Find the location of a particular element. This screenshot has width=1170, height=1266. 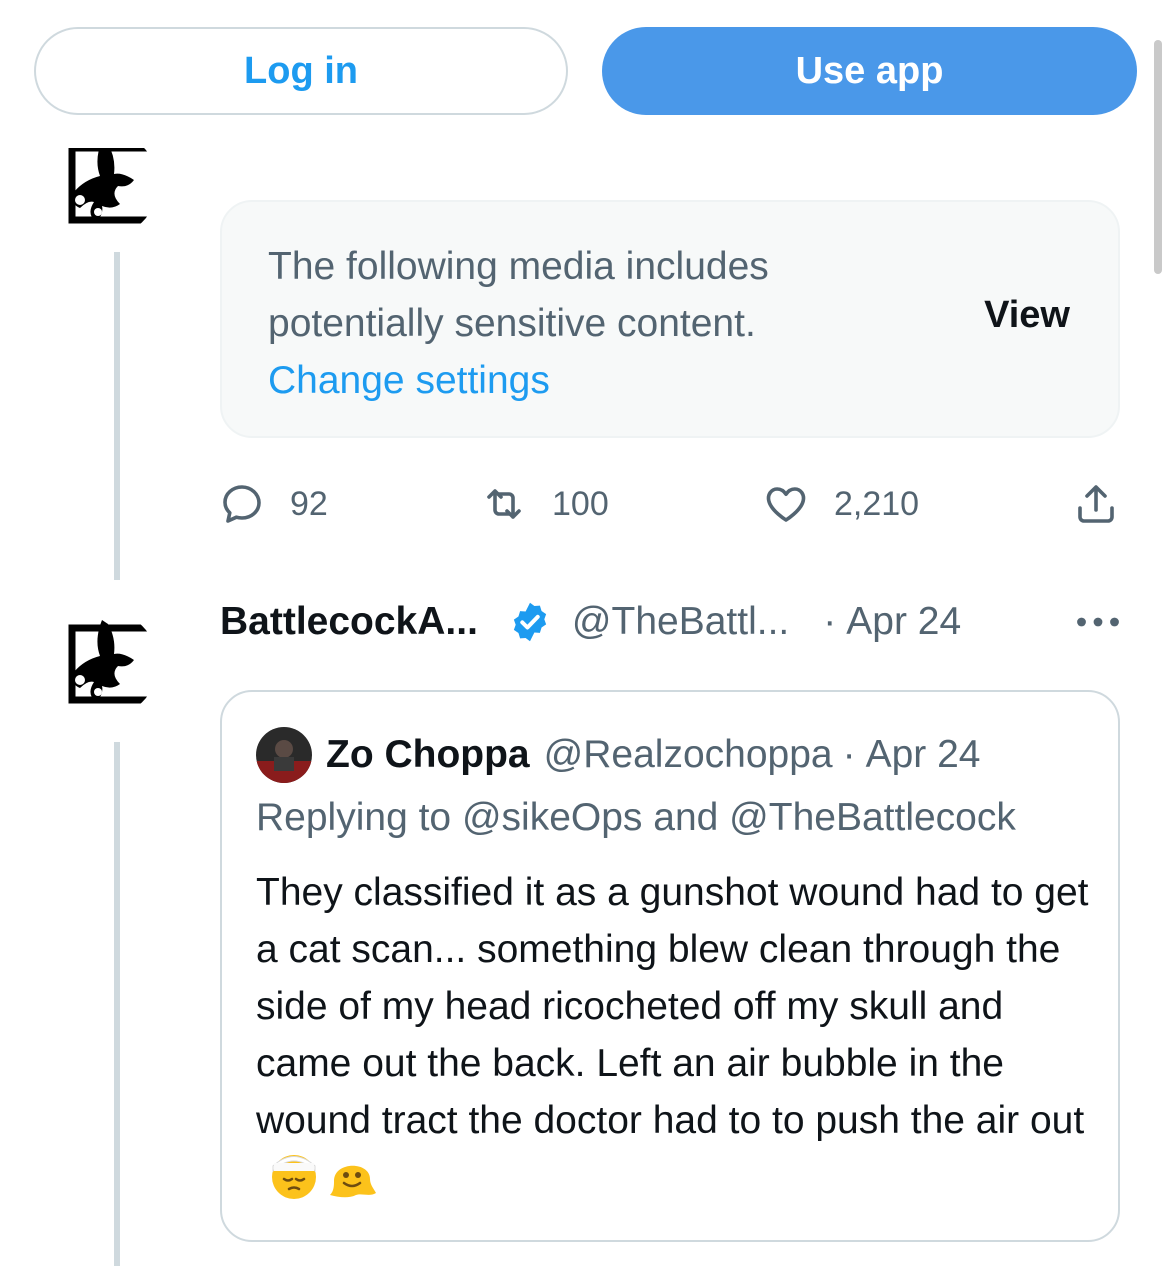

like-action: 2,210 is located at coordinates (840, 504).